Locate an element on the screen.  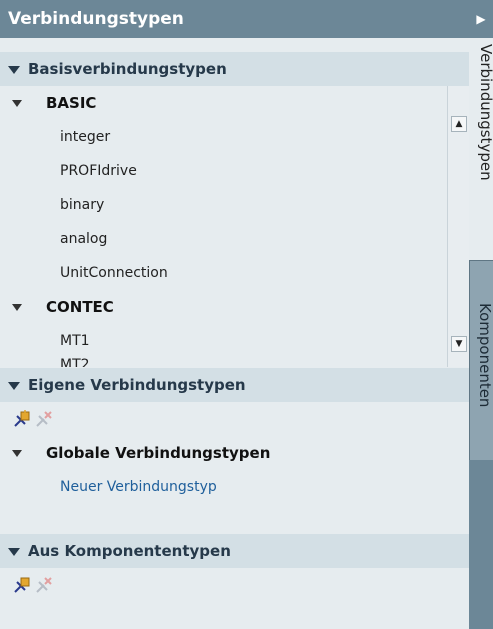
tree-item-binary: binary is located at coordinates (220, 205).